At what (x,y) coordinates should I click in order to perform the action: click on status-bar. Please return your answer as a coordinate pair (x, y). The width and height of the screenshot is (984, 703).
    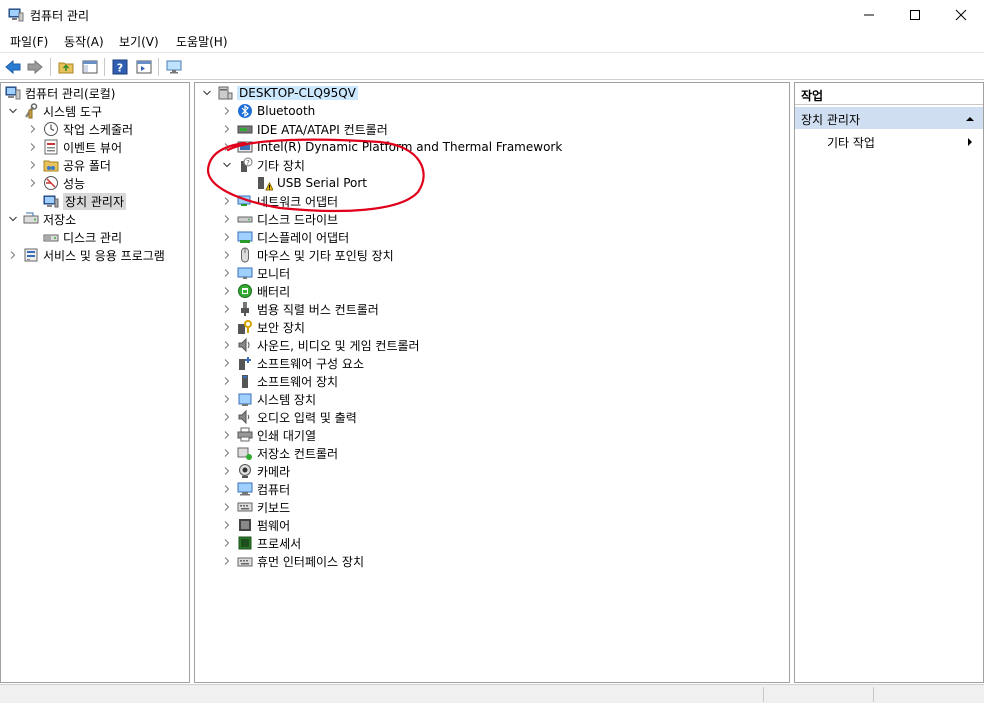
    Looking at the image, I should click on (492, 693).